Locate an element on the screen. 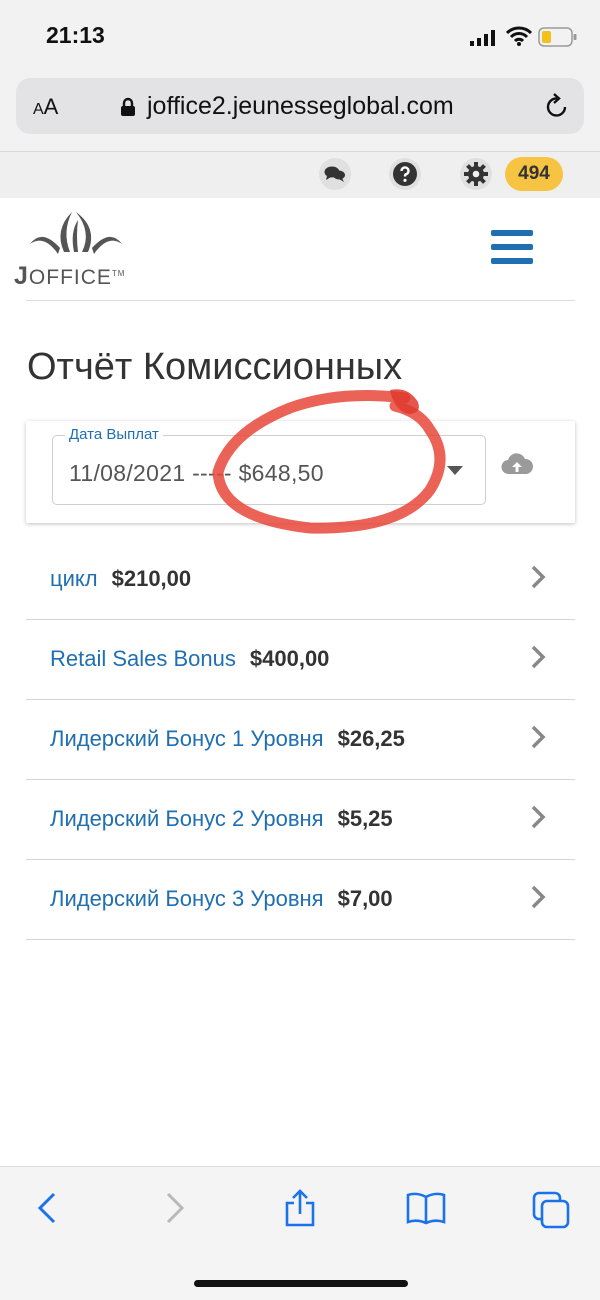 This screenshot has width=600, height=1300. bookmarks-icon is located at coordinates (426, 1208).